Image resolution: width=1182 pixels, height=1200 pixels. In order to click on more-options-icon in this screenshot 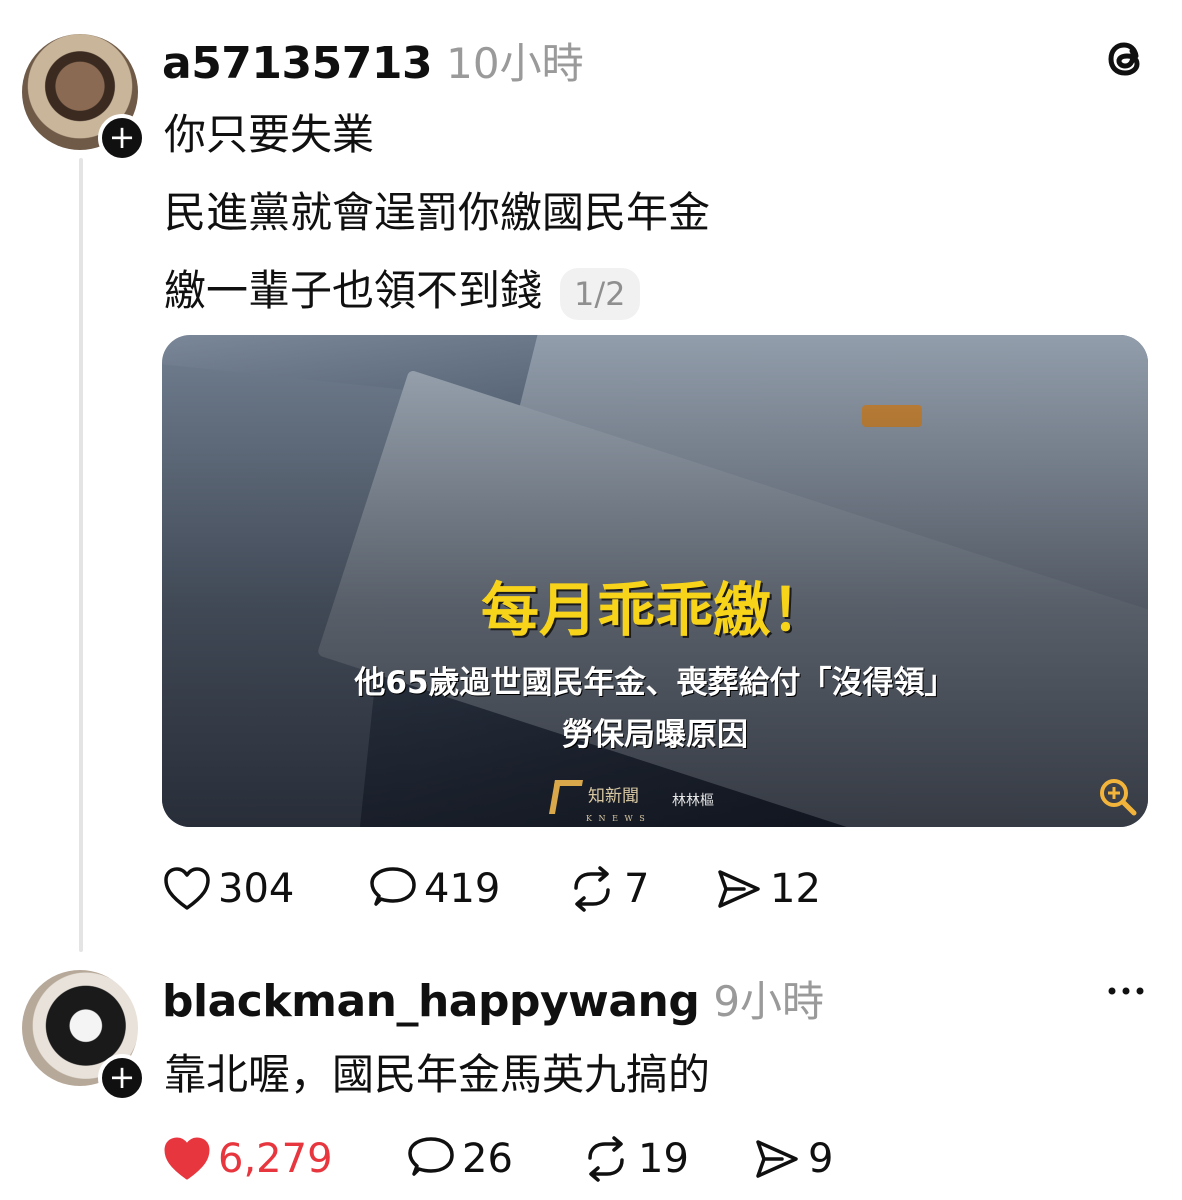, I will do `click(1126, 991)`.